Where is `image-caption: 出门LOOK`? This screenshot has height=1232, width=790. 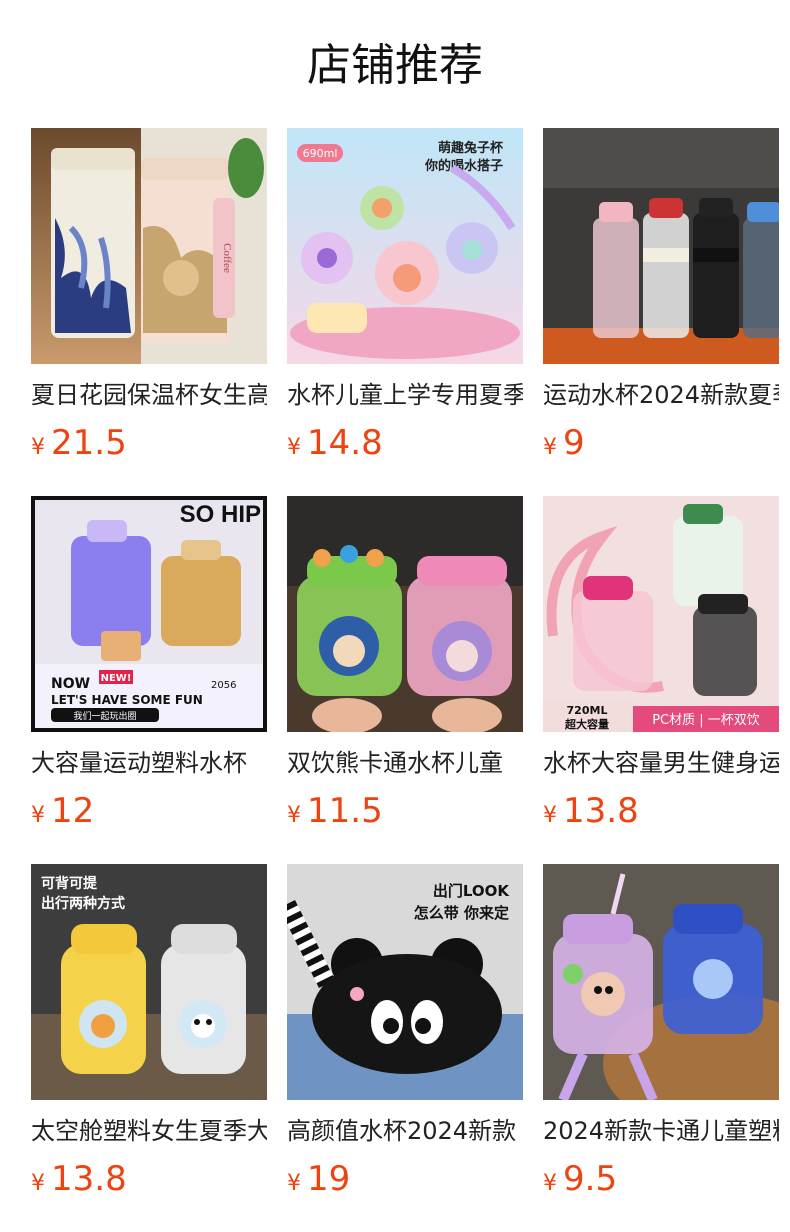
image-caption: 出门LOOK is located at coordinates (472, 891).